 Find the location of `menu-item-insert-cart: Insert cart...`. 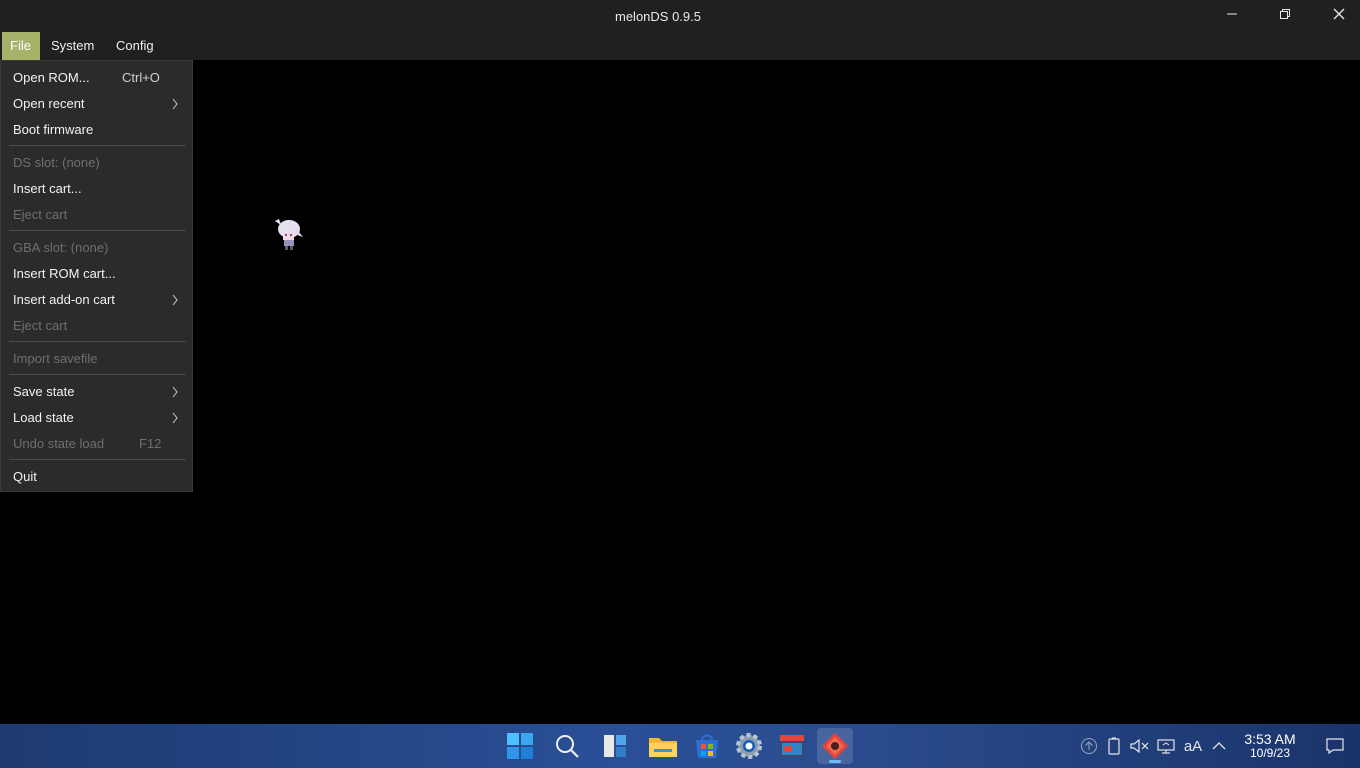

menu-item-insert-cart: Insert cart... is located at coordinates (96, 189).